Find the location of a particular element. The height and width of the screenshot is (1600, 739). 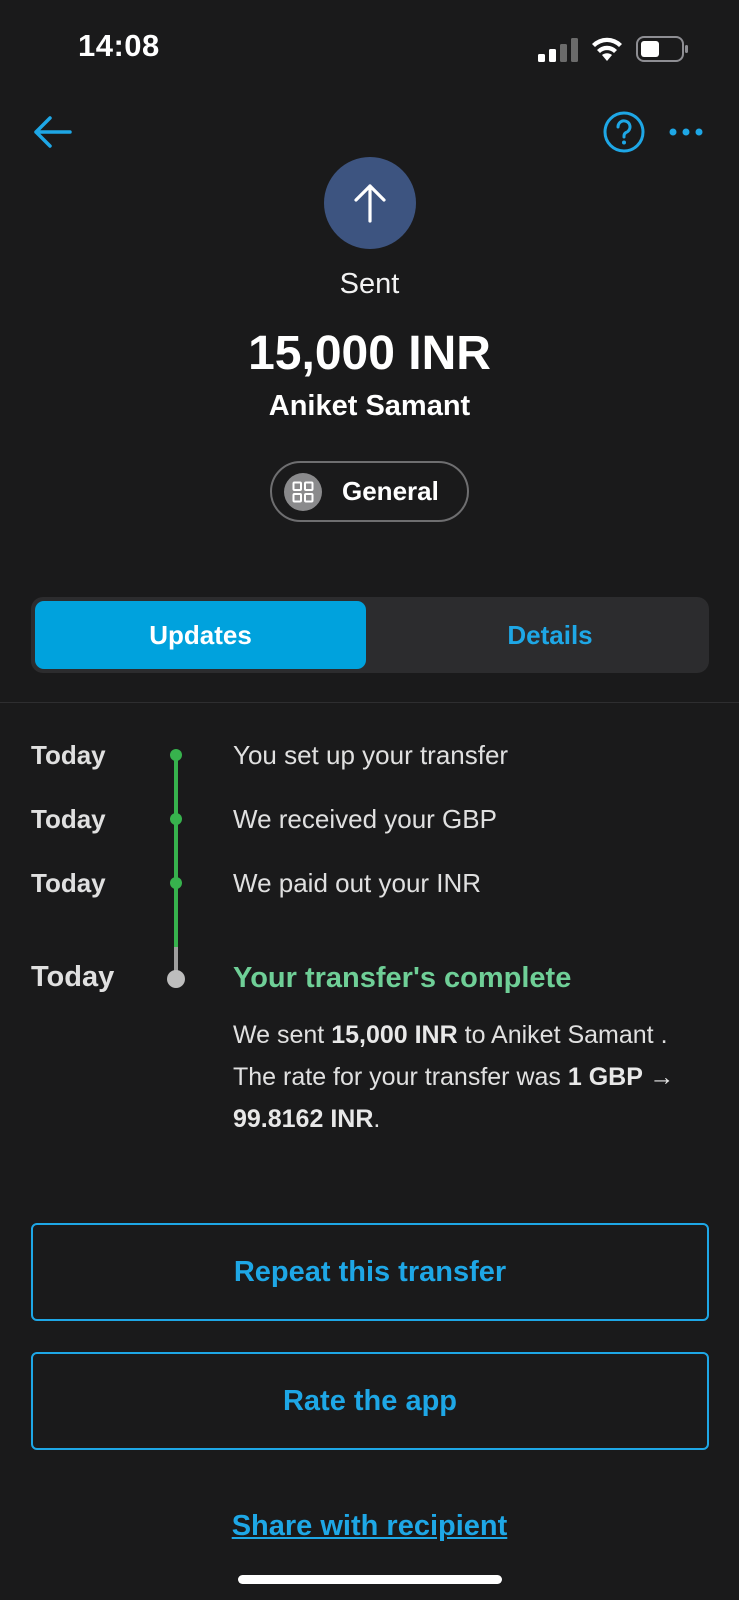

question-circle-icon is located at coordinates (624, 132).